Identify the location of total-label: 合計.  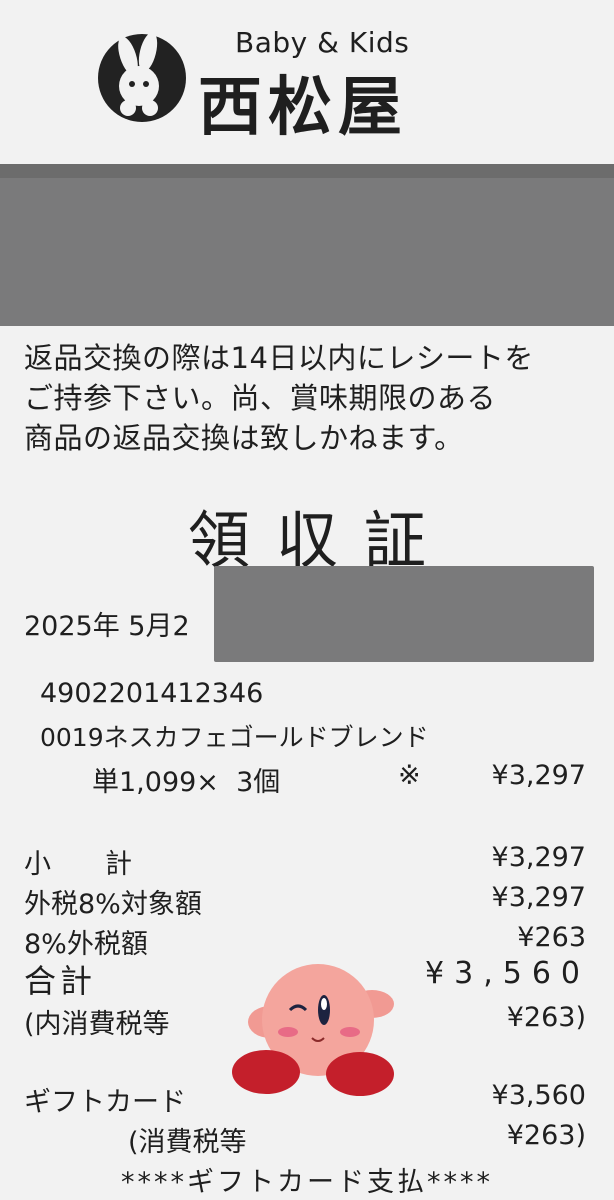
(60, 981).